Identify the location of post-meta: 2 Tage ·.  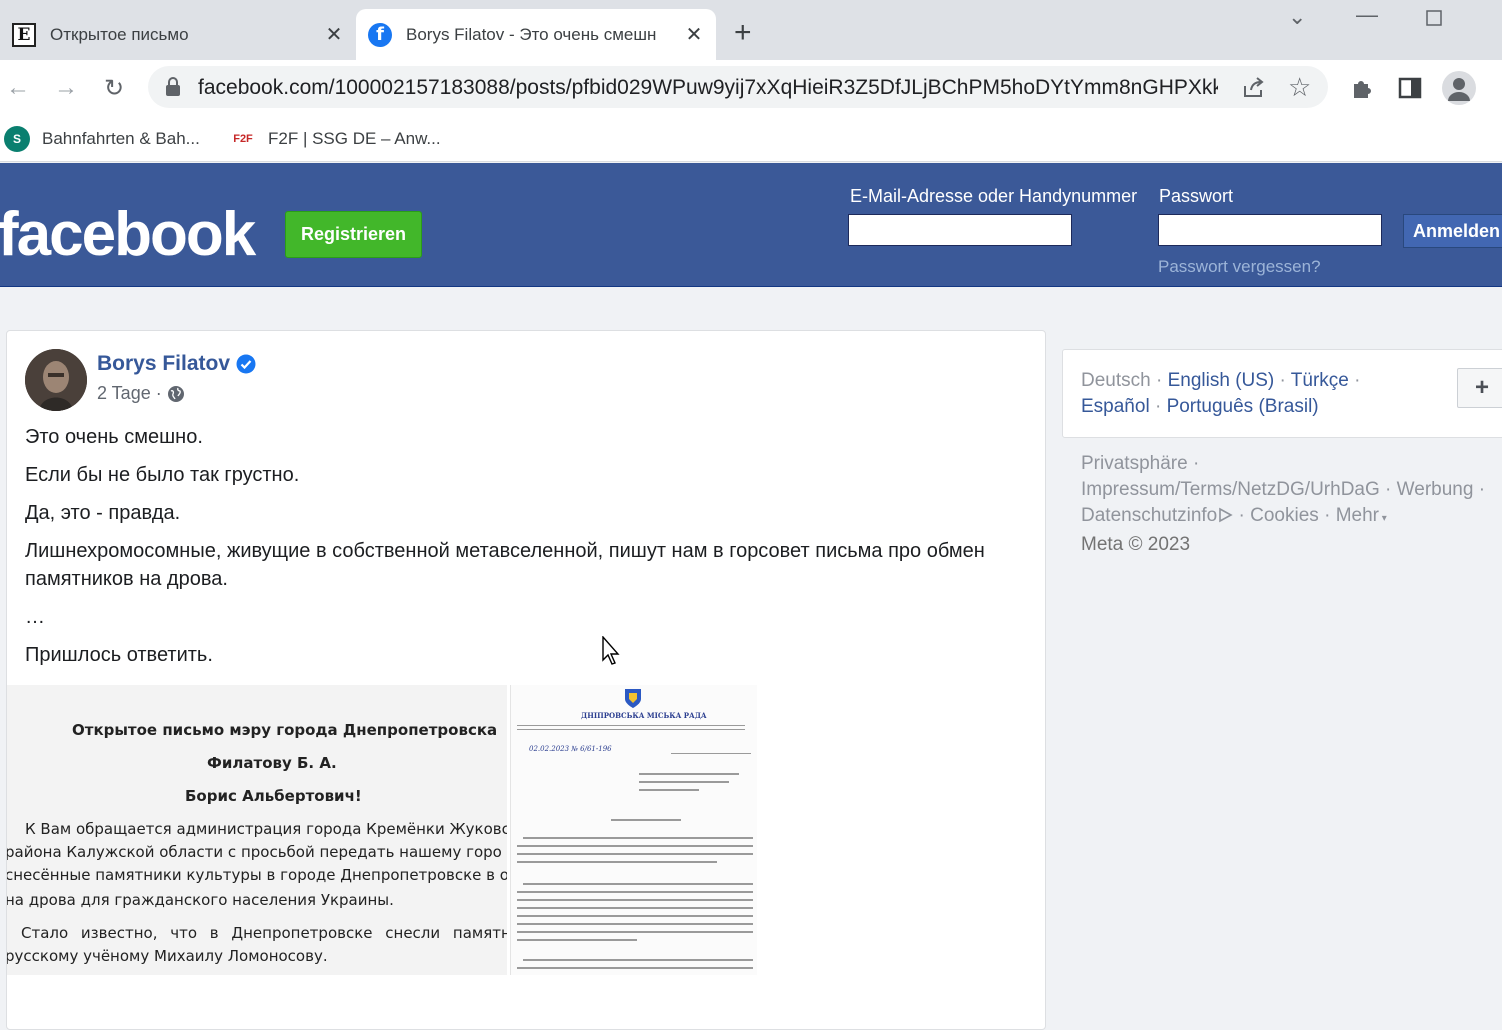
(141, 393).